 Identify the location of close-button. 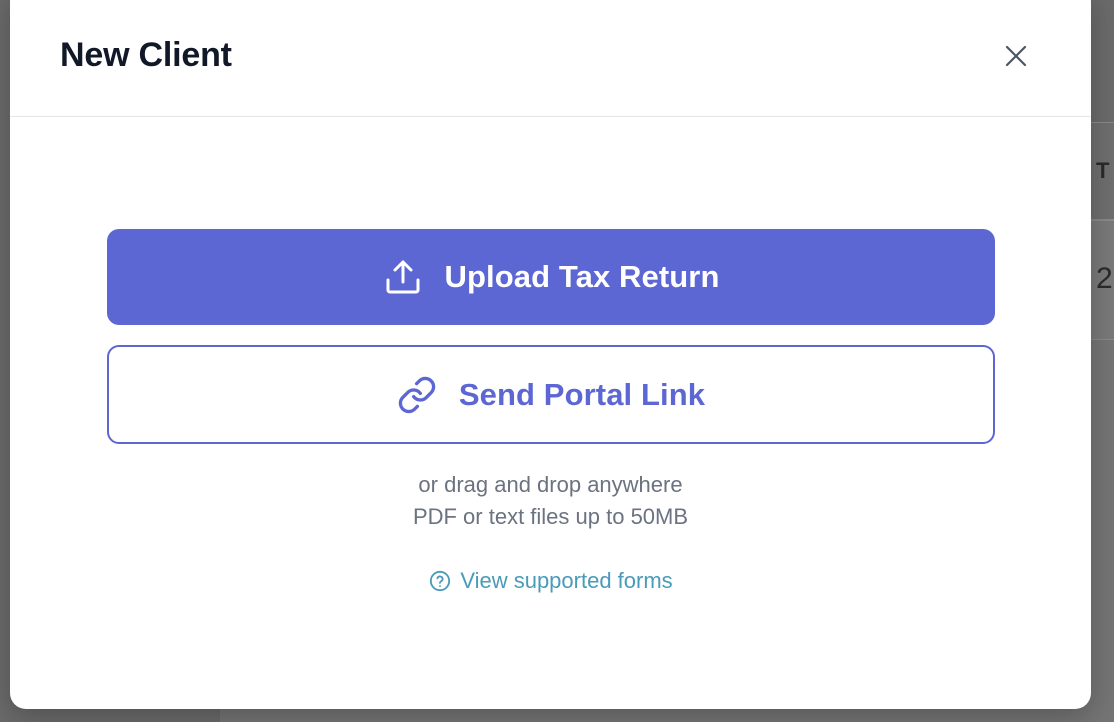
(1016, 56).